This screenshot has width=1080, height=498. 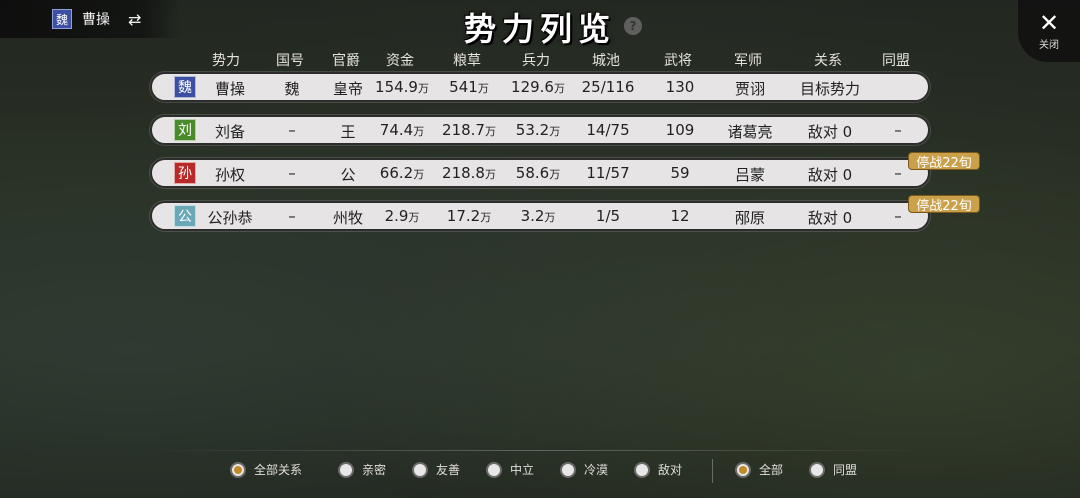 I want to click on filter-label: 亲密, so click(x=374, y=470).